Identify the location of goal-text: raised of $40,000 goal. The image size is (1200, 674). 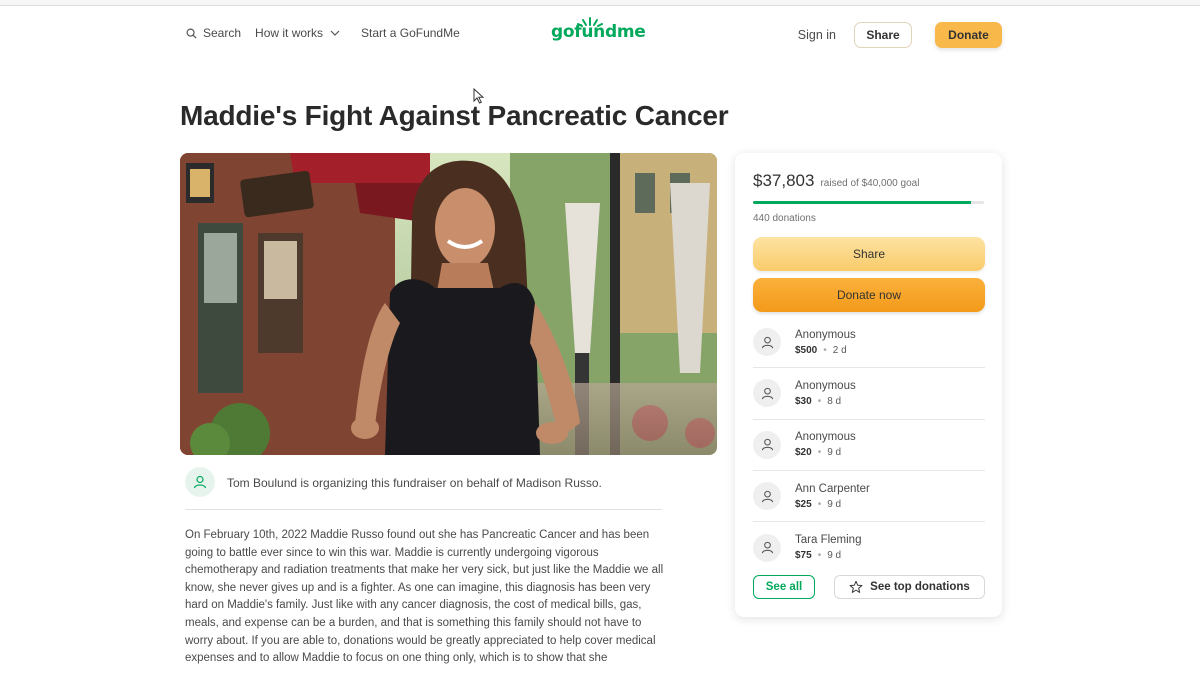
(870, 183).